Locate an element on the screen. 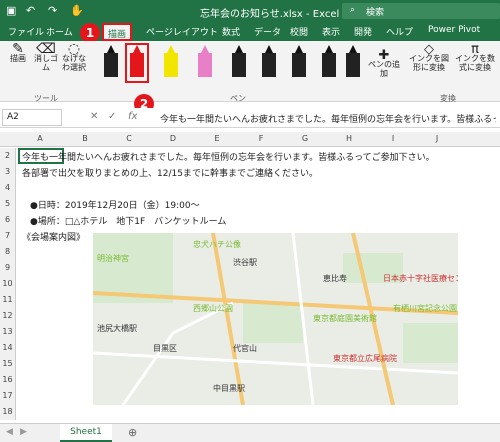 The width and height of the screenshot is (500, 442). cell-a7: 《会場案内図》 is located at coordinates (53, 236).